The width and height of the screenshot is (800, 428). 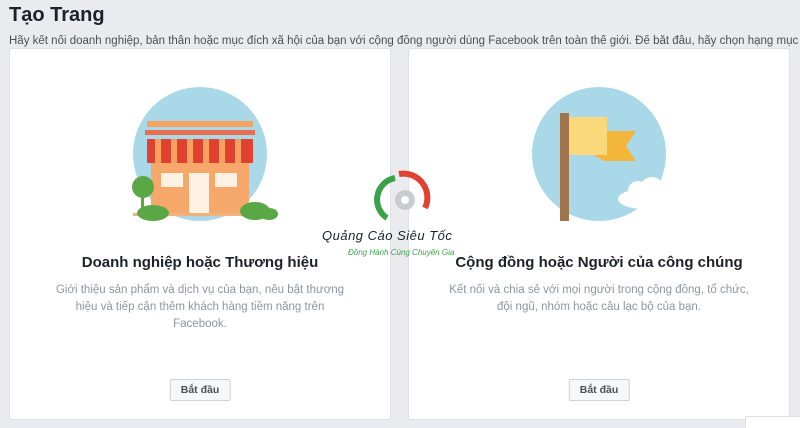 I want to click on corner-panel, so click(x=772, y=422).